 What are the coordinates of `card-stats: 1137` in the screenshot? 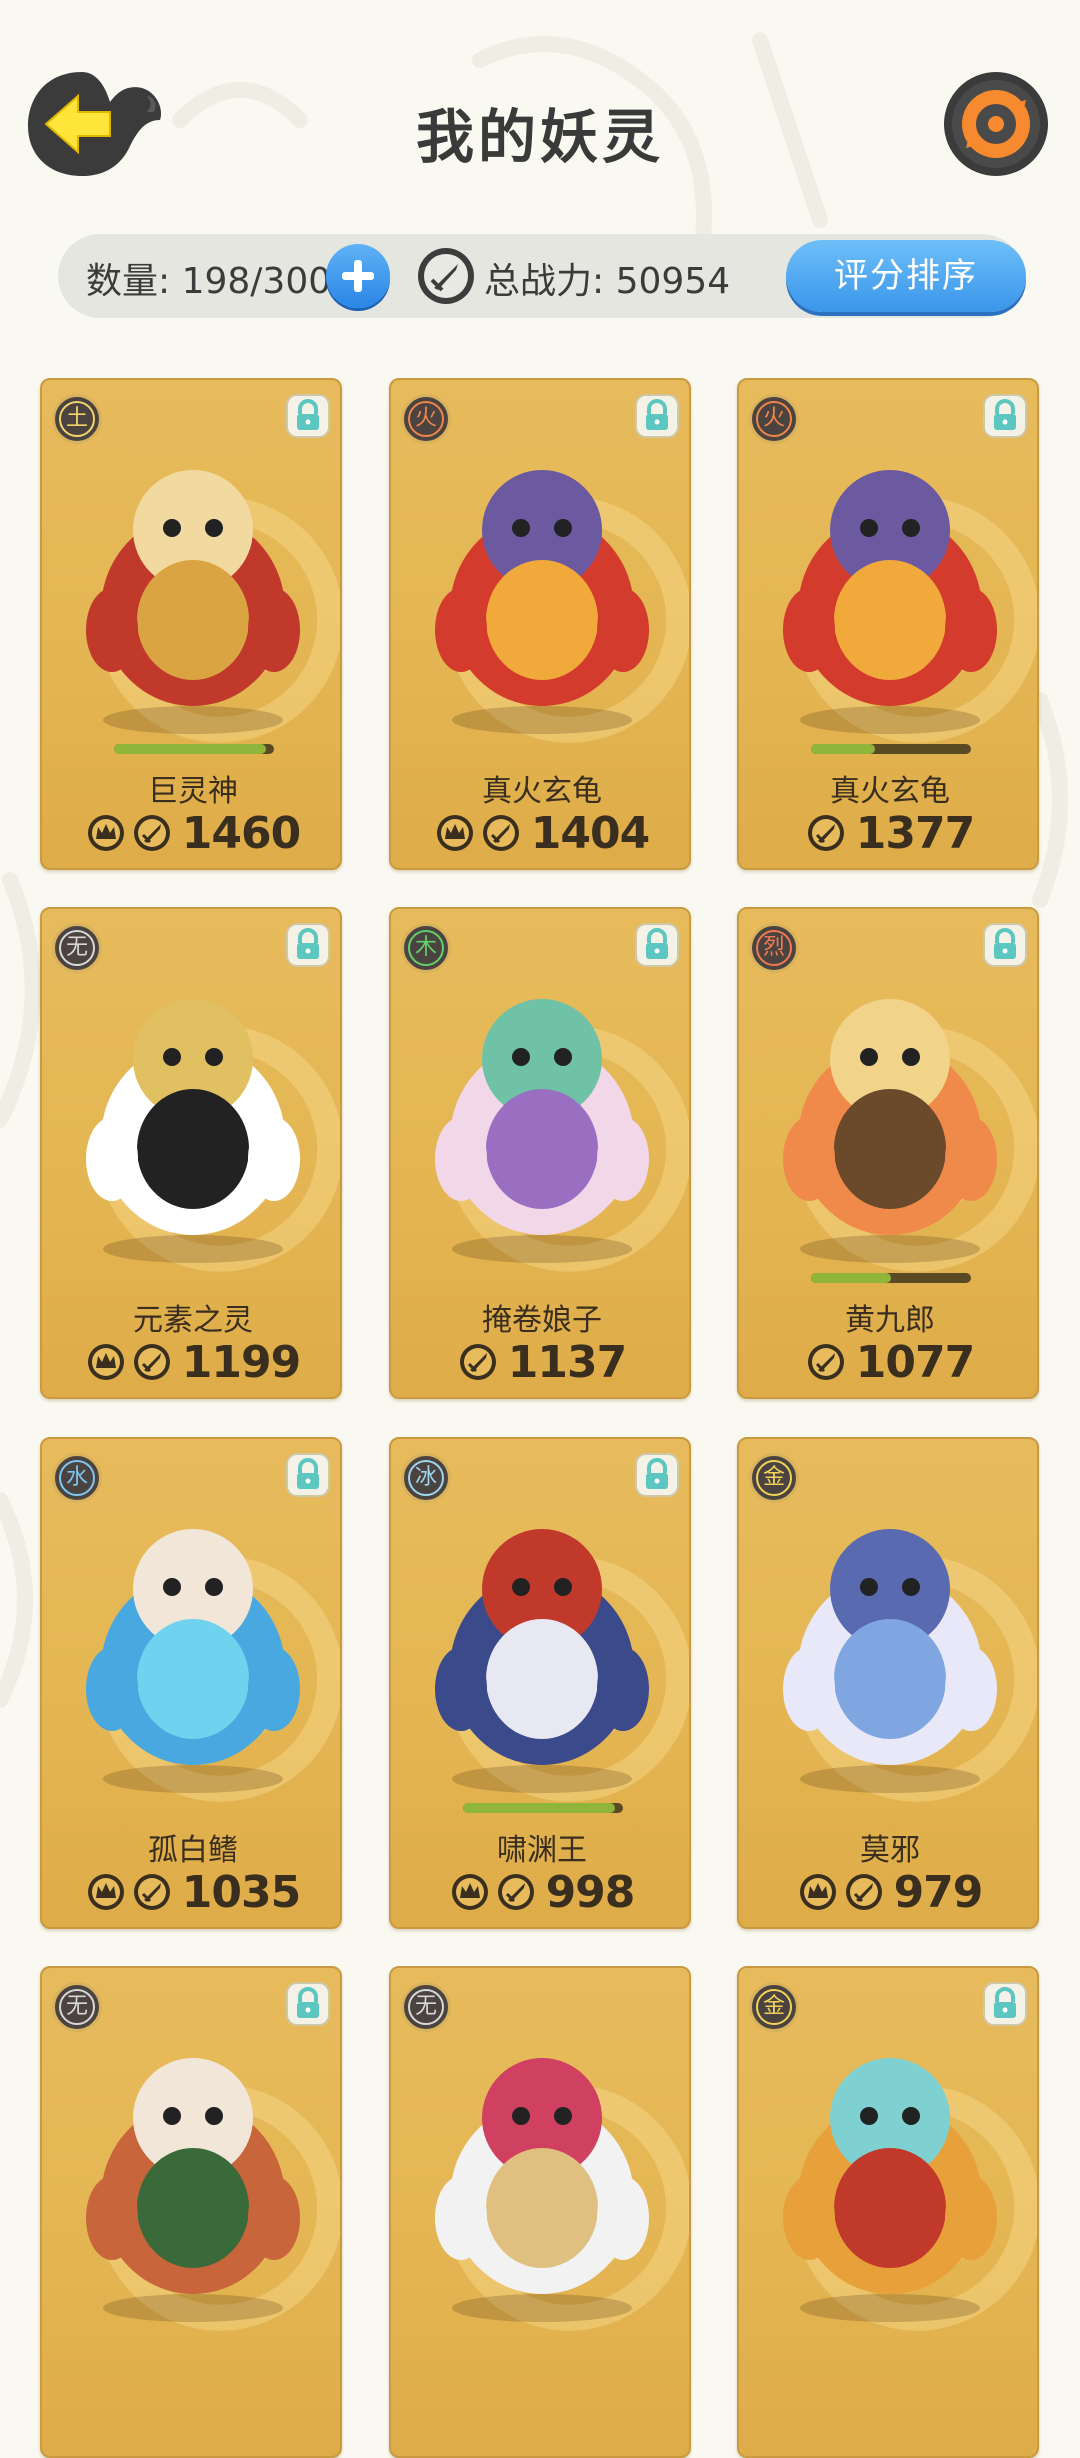 It's located at (540, 1362).